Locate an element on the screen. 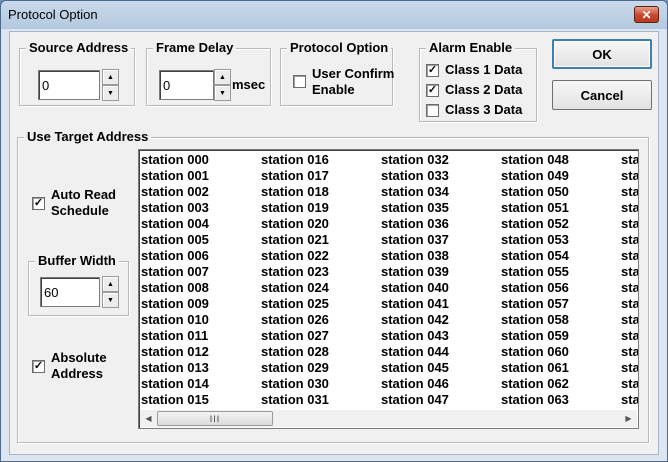 The height and width of the screenshot is (462, 668). station-list-item: station 042 is located at coordinates (441, 320).